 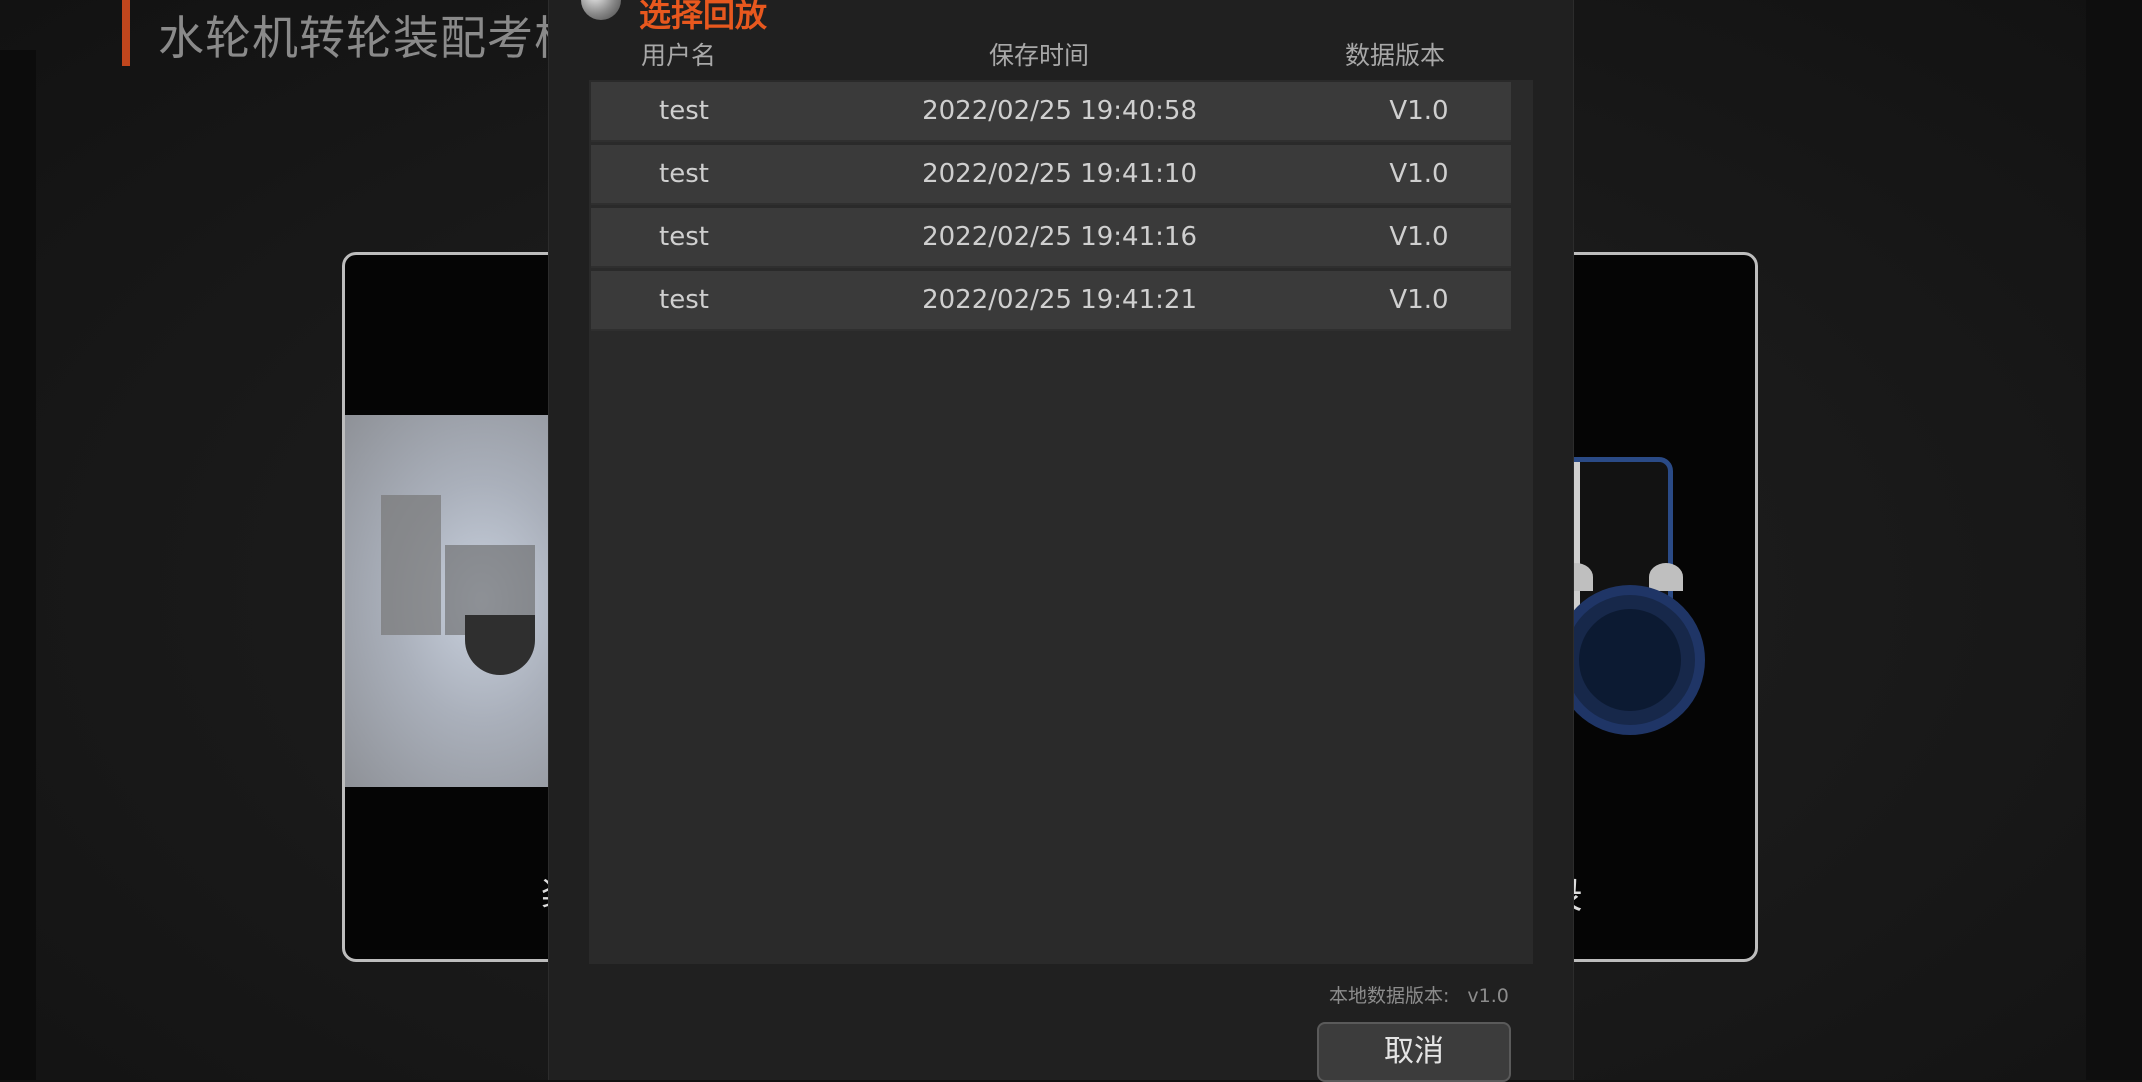 What do you see at coordinates (2114, 540) in the screenshot?
I see `right-edge` at bounding box center [2114, 540].